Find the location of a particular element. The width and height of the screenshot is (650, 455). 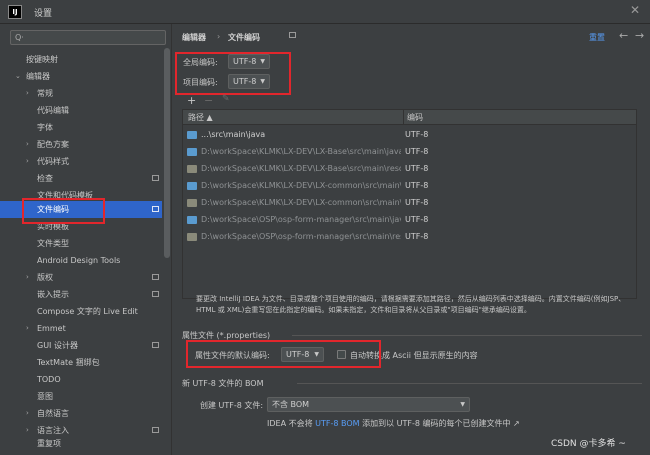

sidebar-item-label: 自然语言 is located at coordinates (53, 413).